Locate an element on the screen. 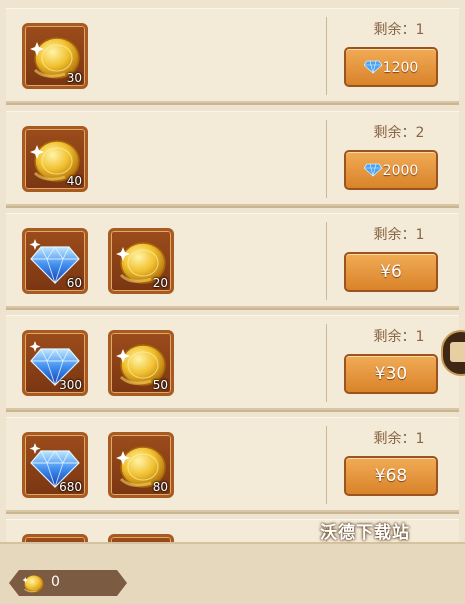 The width and height of the screenshot is (465, 604). item-quantity: 20 is located at coordinates (160, 283).